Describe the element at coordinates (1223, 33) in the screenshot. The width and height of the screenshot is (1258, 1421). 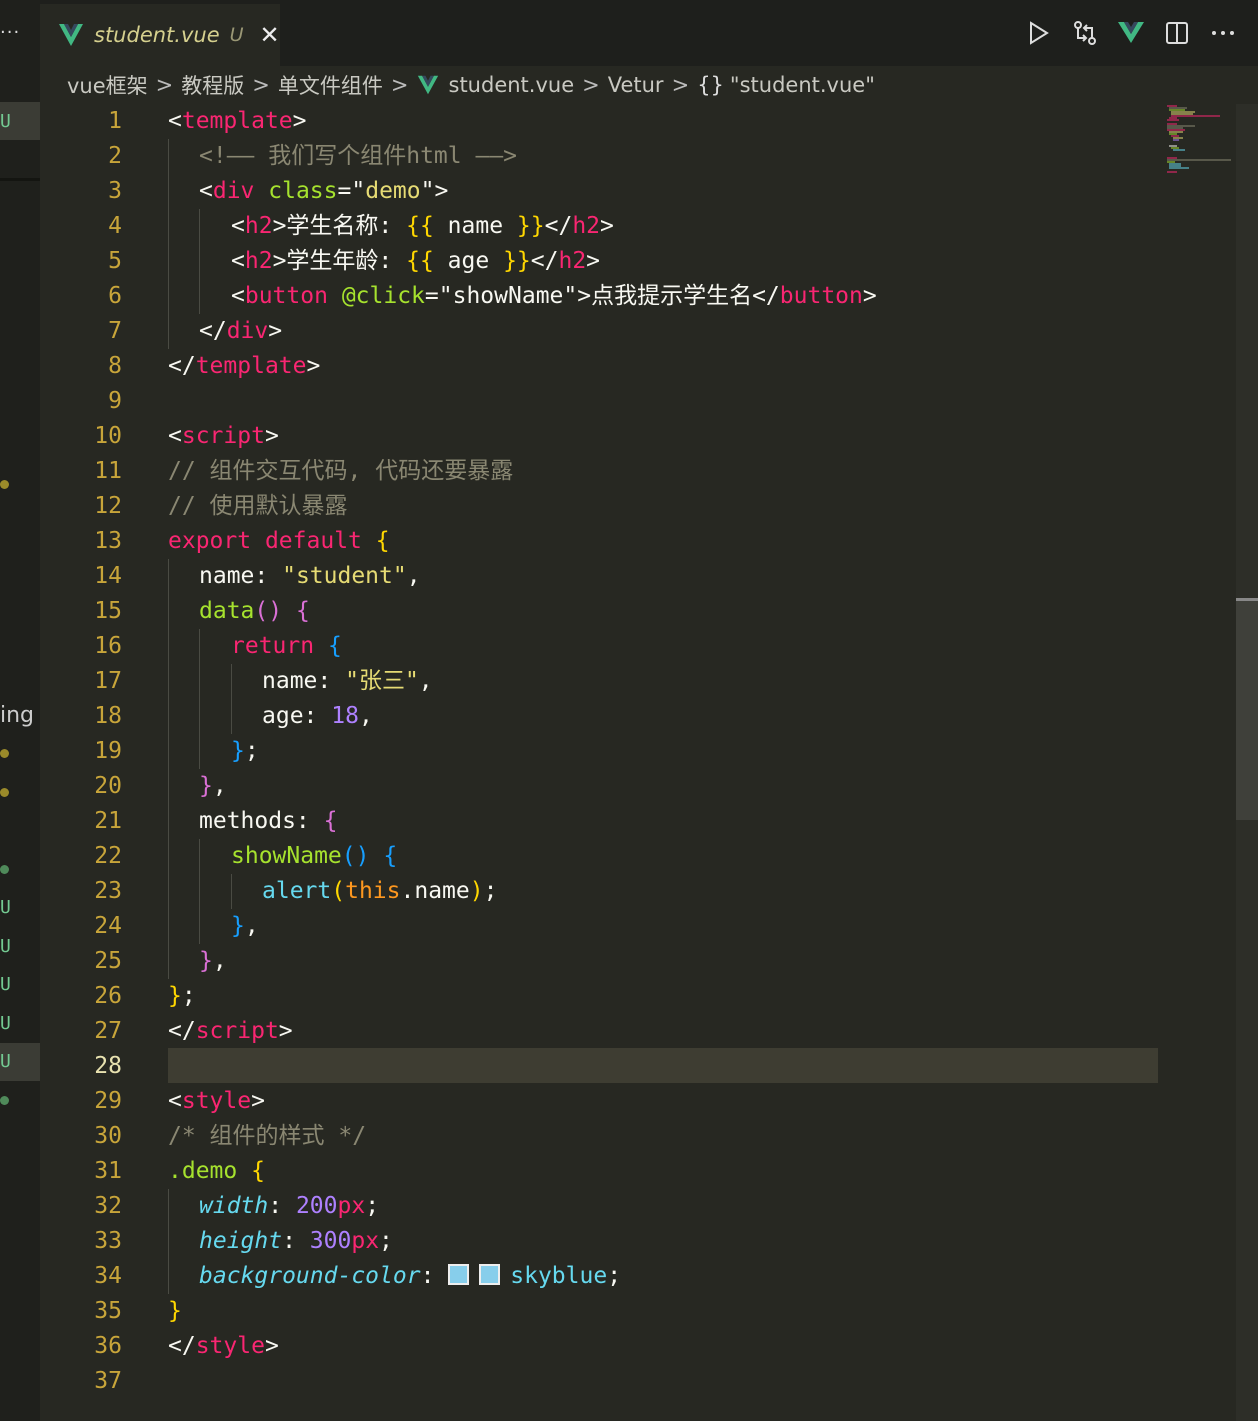
I see `more-actions-icon` at that location.